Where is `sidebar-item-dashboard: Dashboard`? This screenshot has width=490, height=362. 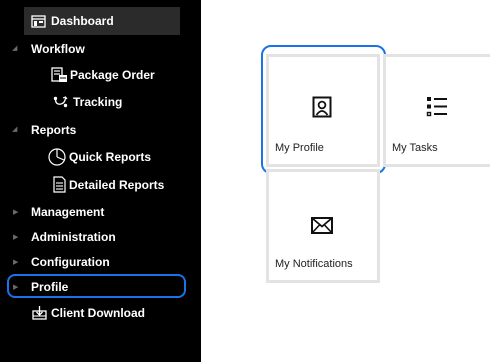 sidebar-item-dashboard: Dashboard is located at coordinates (102, 21).